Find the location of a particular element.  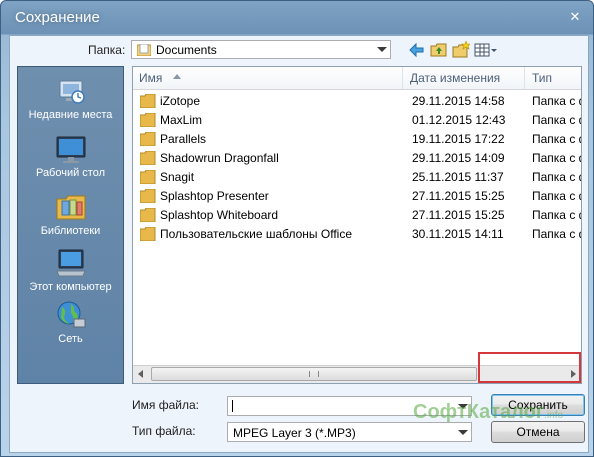

place-desktop-label: Рабочий стол is located at coordinates (70, 173).